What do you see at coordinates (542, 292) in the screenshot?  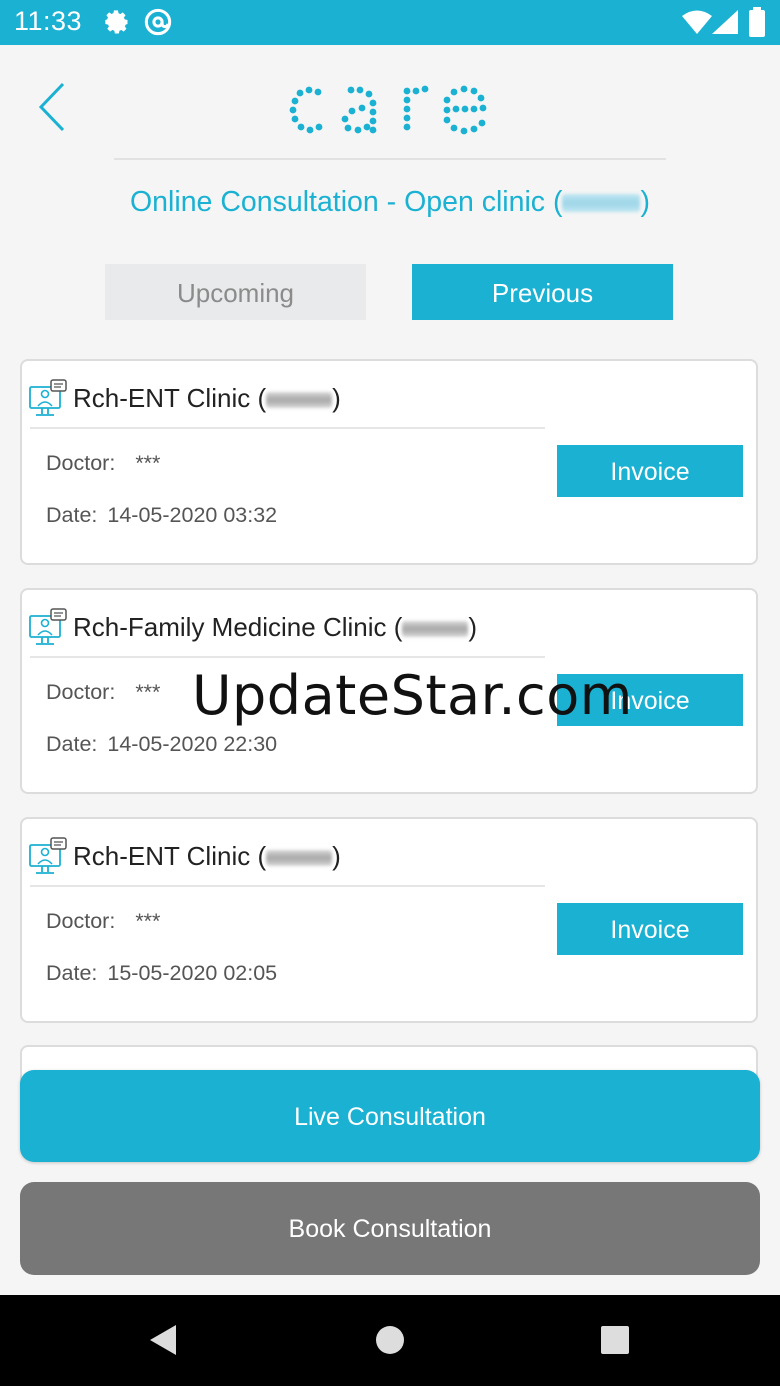 I see `tab-previous: Previous` at bounding box center [542, 292].